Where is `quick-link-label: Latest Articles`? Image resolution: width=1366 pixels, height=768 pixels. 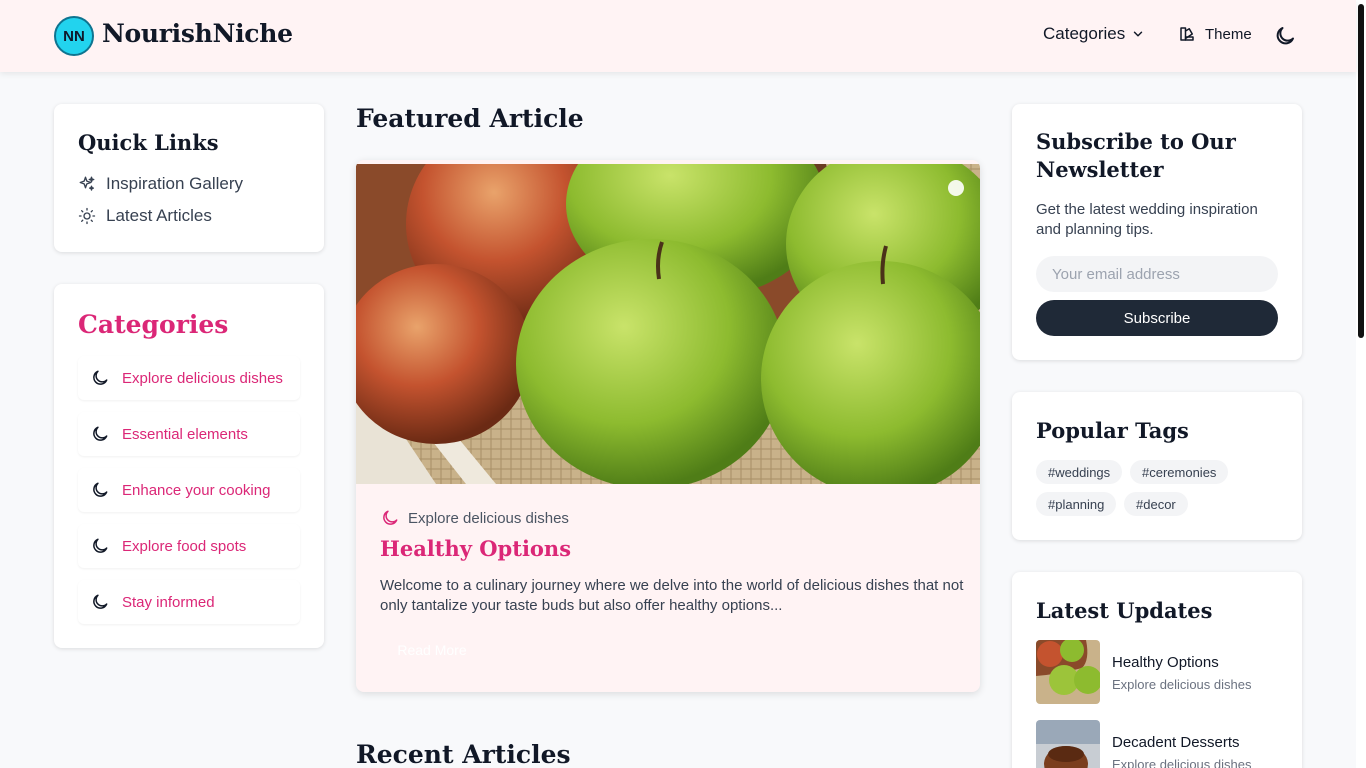 quick-link-label: Latest Articles is located at coordinates (159, 215).